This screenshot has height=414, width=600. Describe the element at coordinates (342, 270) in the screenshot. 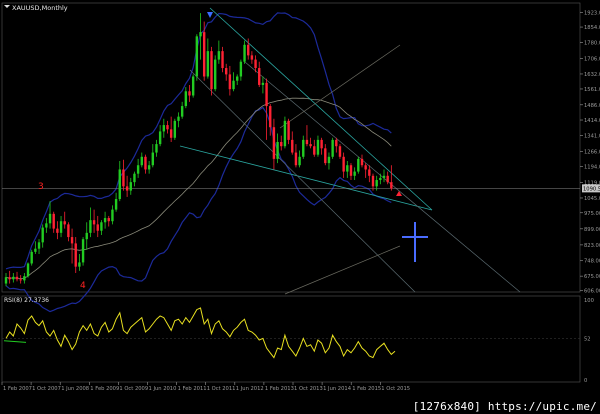

I see `ma-projection-lower` at that location.